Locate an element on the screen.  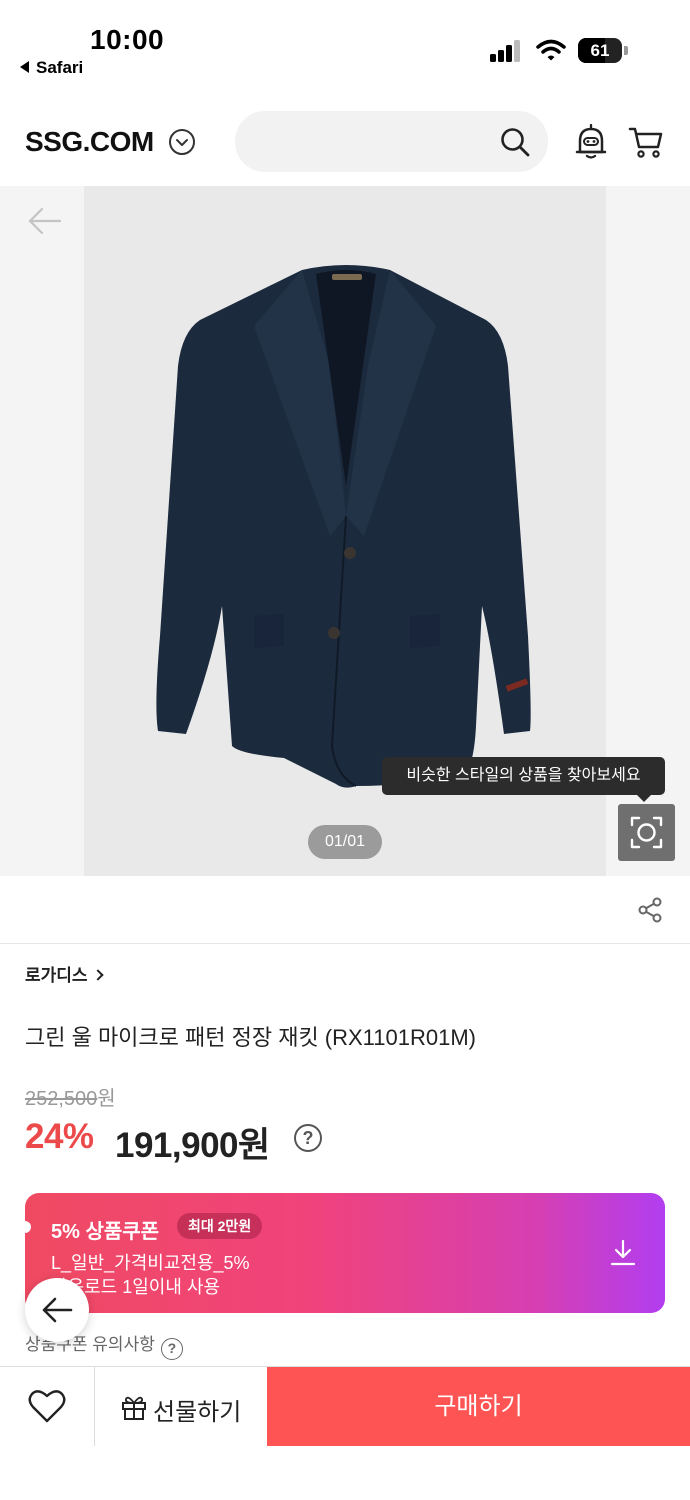
visual-search-button is located at coordinates (646, 832).